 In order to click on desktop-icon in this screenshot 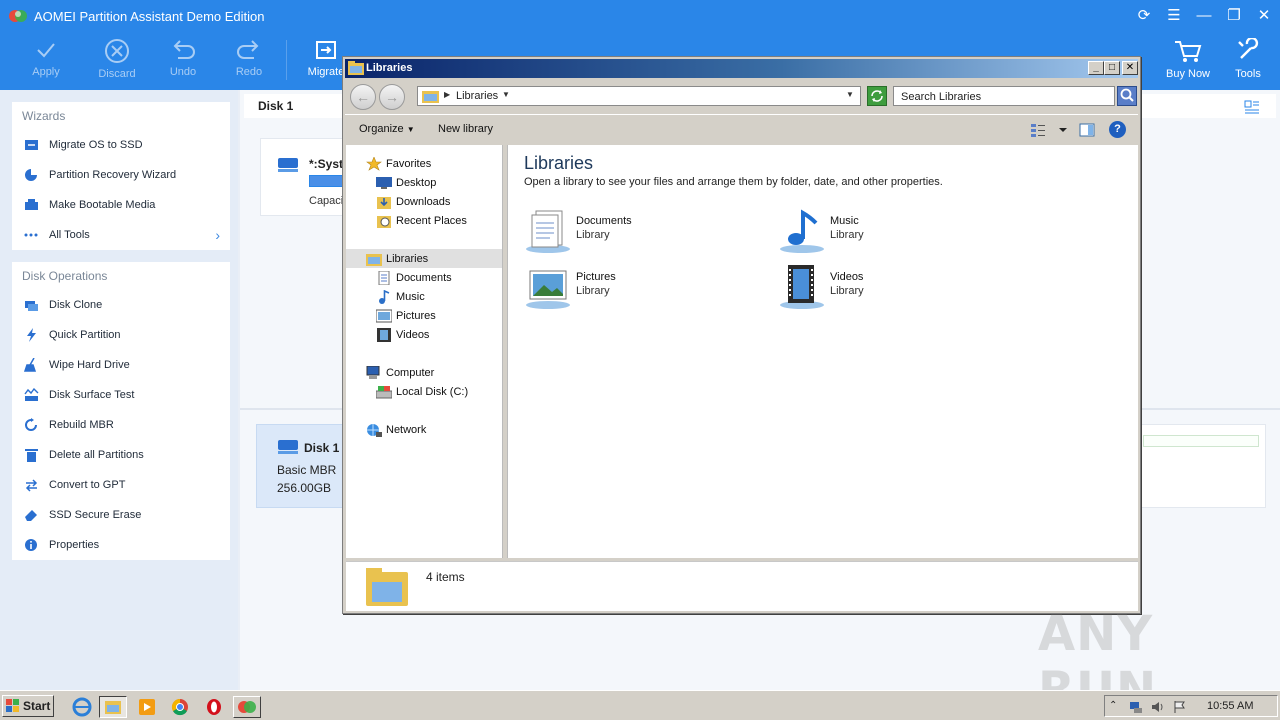, I will do `click(384, 183)`.